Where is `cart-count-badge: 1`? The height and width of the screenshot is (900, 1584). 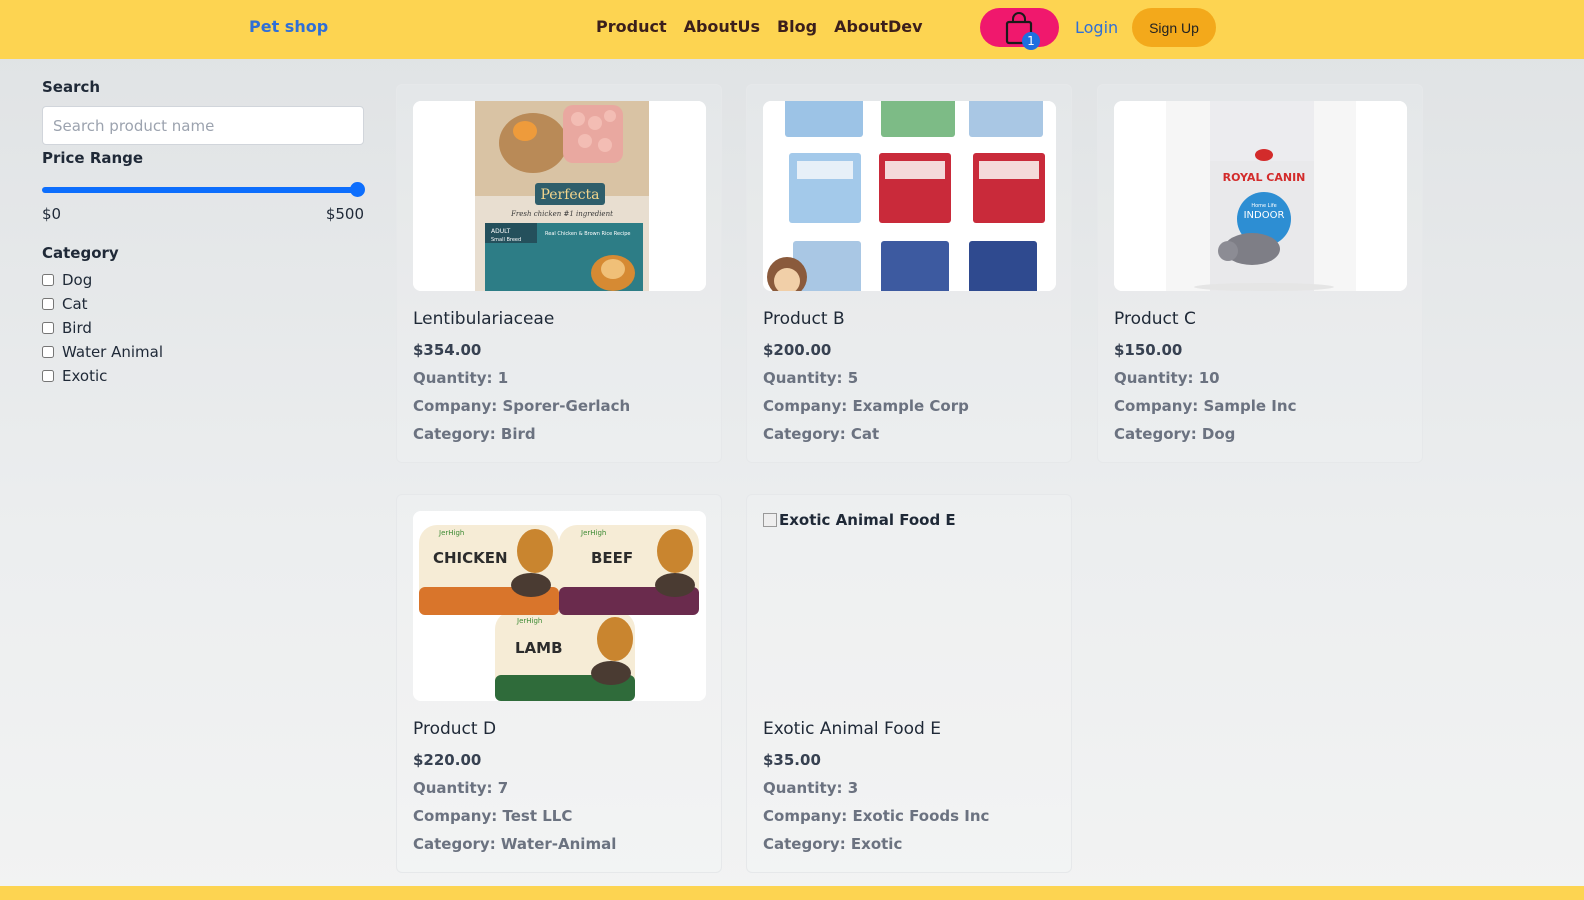
cart-count-badge: 1 is located at coordinates (1031, 41).